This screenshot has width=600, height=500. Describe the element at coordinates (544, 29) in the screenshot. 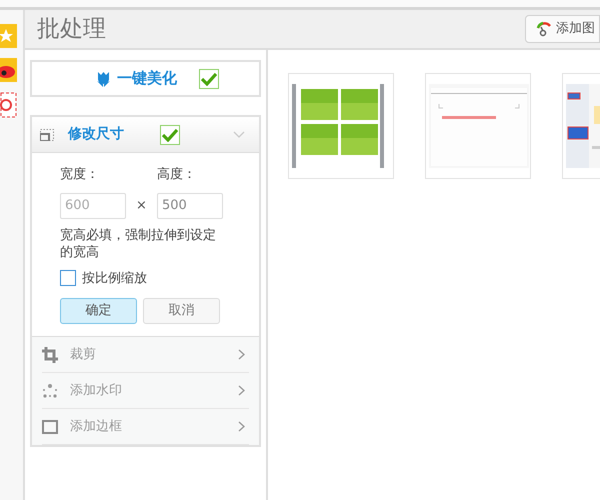

I see `gauge-icon` at that location.